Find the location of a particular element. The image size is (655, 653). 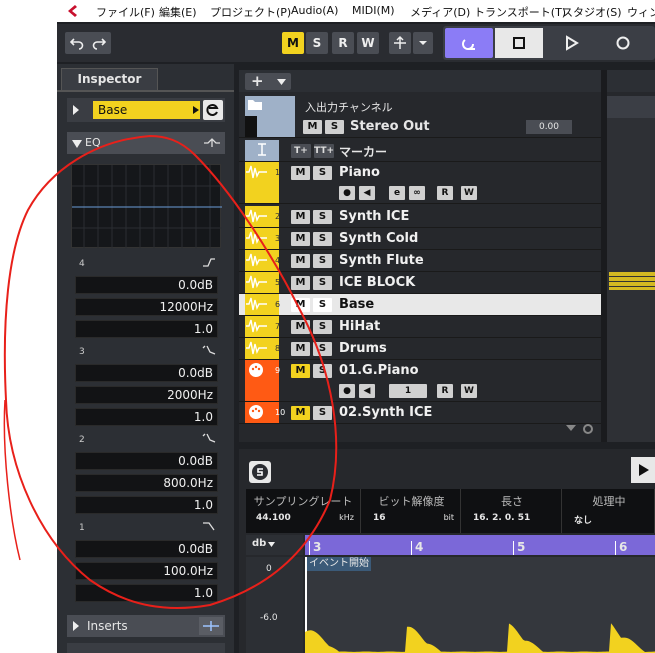

timeline-ruler is located at coordinates (480, 545).